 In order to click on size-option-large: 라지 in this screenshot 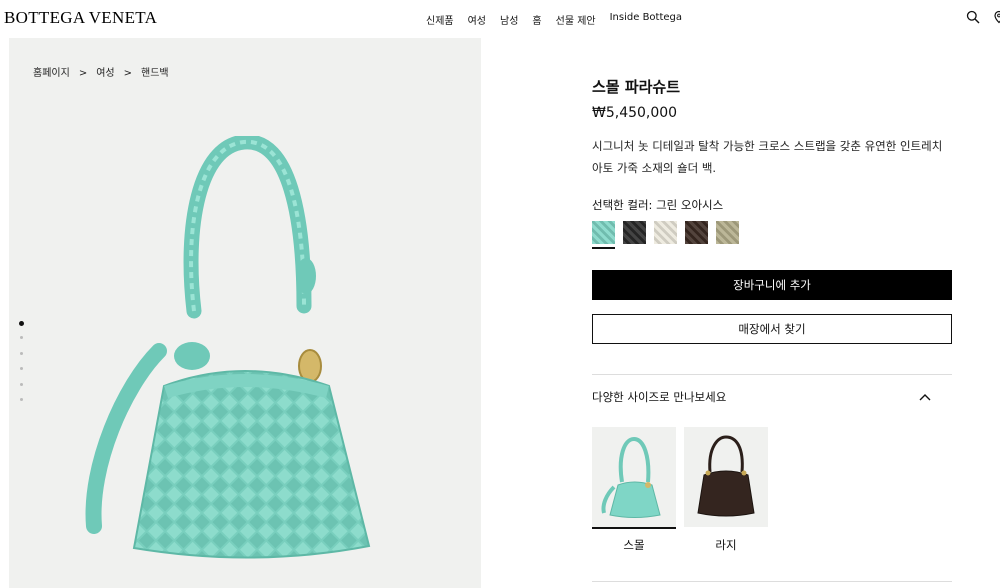, I will do `click(726, 490)`.